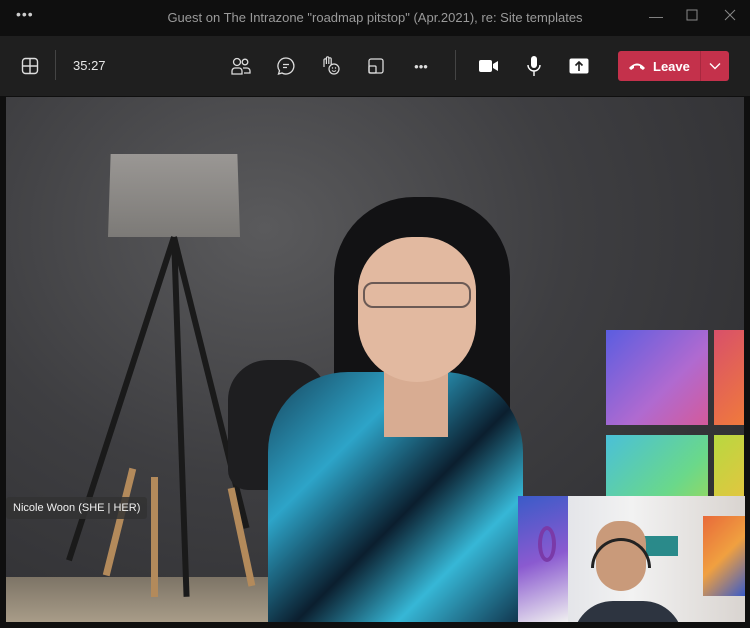  What do you see at coordinates (174, 195) in the screenshot?
I see `lamp-shade` at bounding box center [174, 195].